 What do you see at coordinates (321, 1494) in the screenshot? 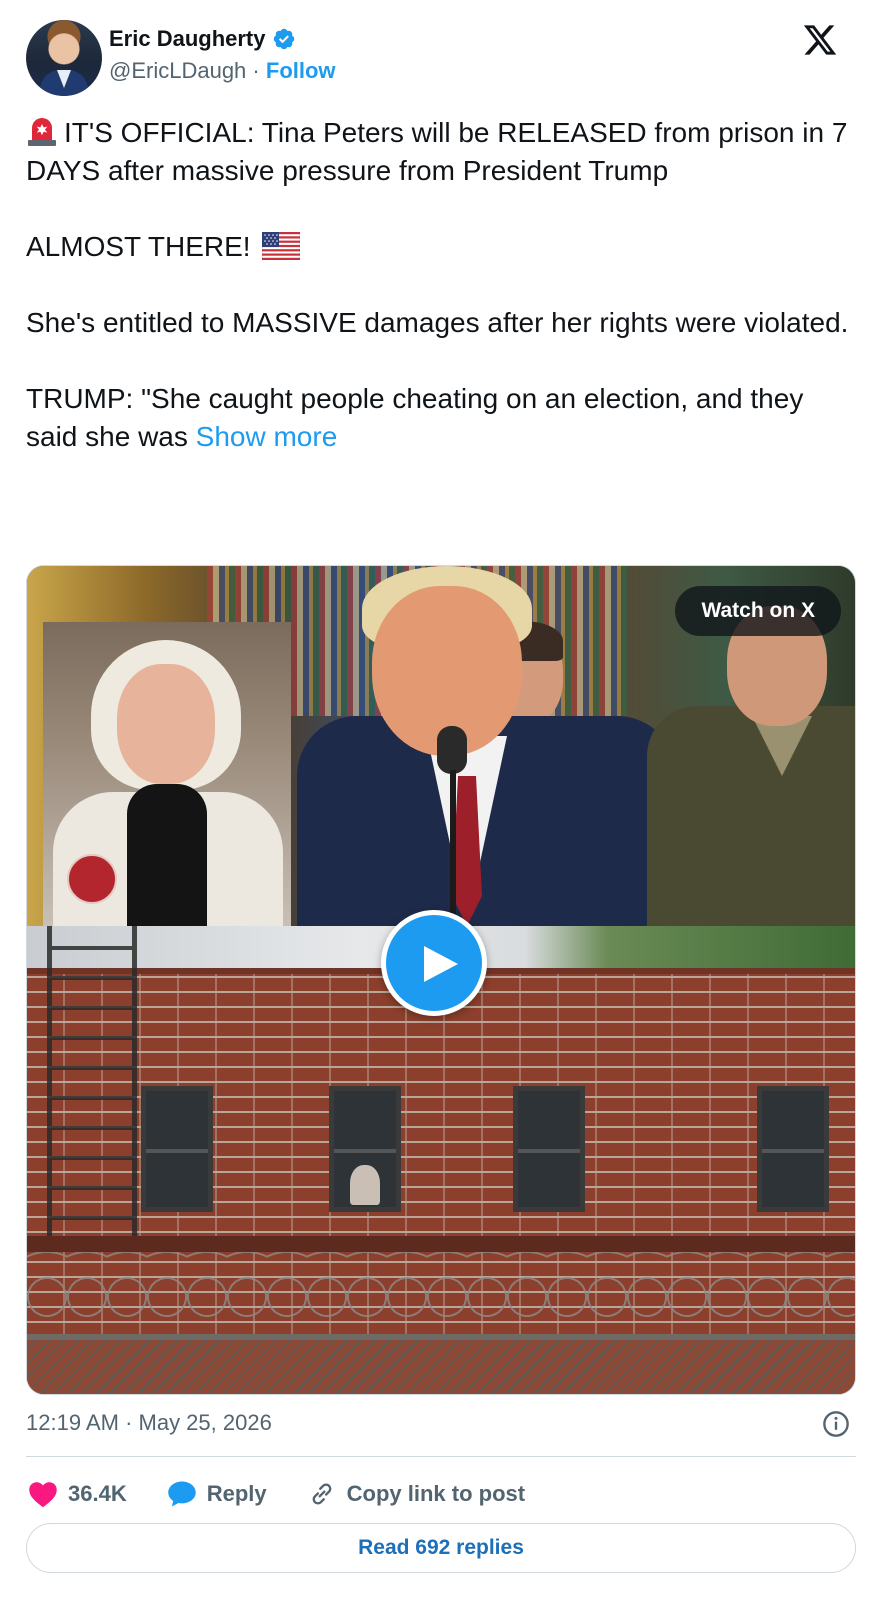
I see `link-icon` at bounding box center [321, 1494].